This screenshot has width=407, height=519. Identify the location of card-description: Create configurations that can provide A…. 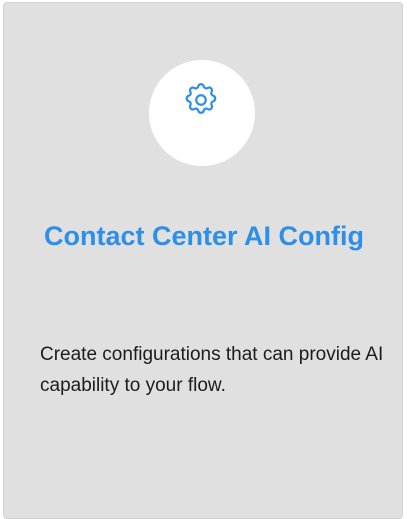
(212, 370).